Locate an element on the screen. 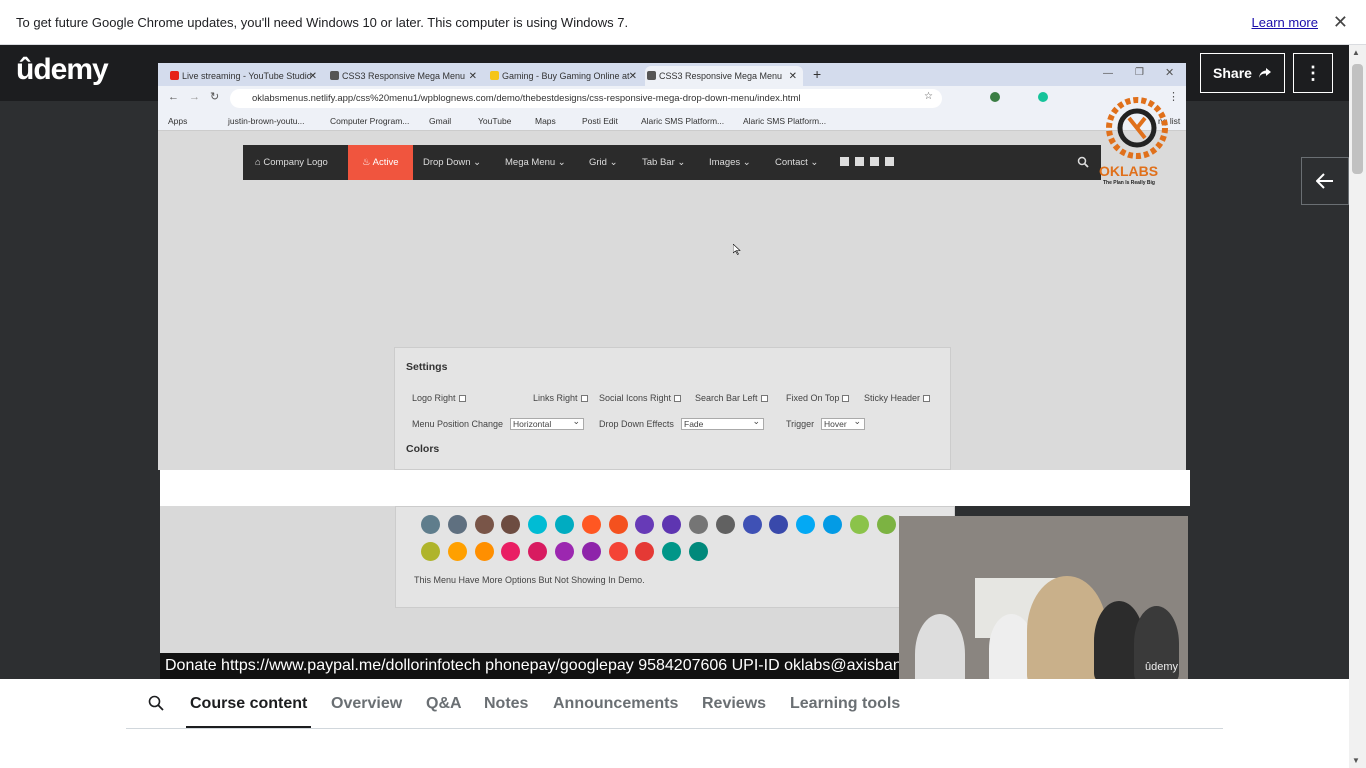 The image size is (1366, 768). scroll-up-icon: ▲ is located at coordinates (1356, 52).